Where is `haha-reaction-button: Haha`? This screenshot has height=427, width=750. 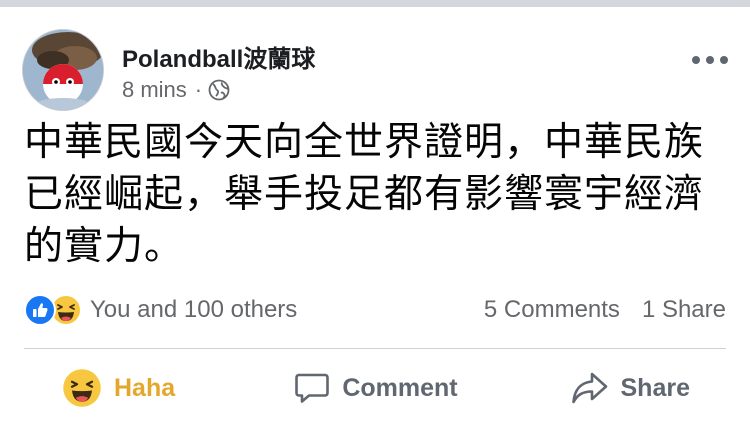 haha-reaction-button: Haha is located at coordinates (147, 388).